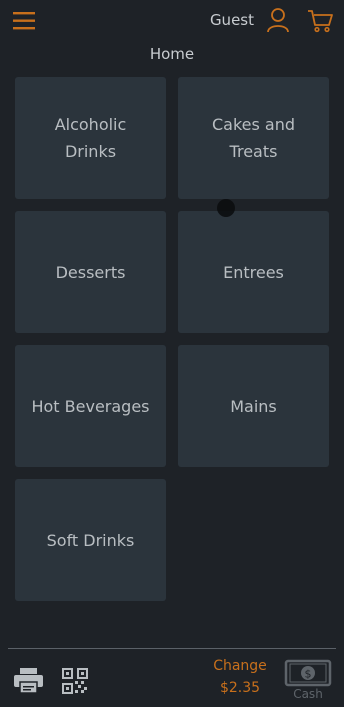  Describe the element at coordinates (240, 688) in the screenshot. I see `change-amount: $2.35` at that location.